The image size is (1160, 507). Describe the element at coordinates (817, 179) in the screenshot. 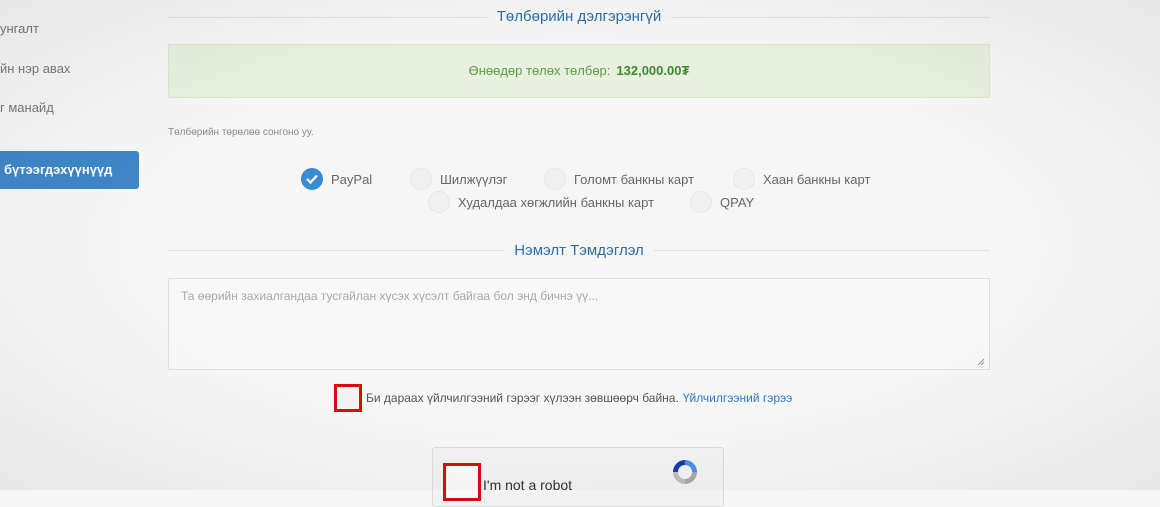

I see `radio-khan-card-label: Хаан банкны карт` at that location.